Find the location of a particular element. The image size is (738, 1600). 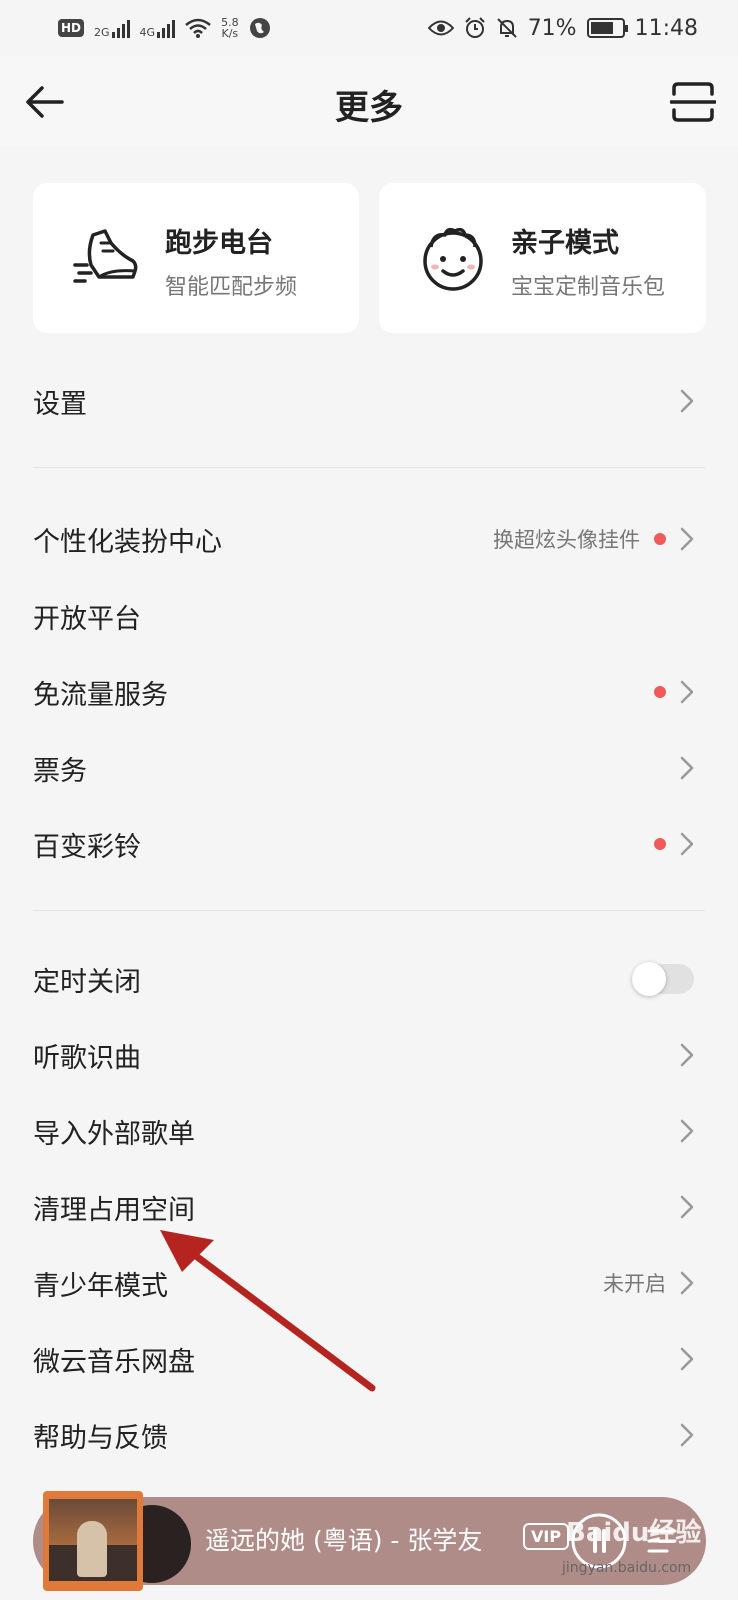

open-platform-row: 开放平台 is located at coordinates (369, 616).